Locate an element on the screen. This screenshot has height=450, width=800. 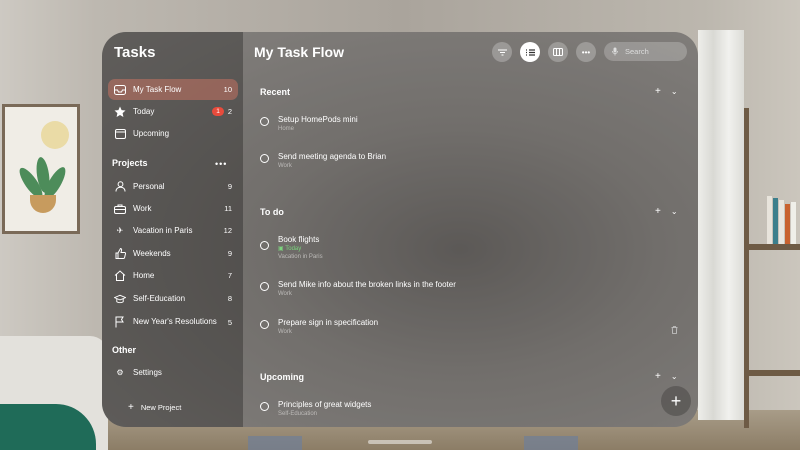
star-icon is located at coordinates (120, 112).